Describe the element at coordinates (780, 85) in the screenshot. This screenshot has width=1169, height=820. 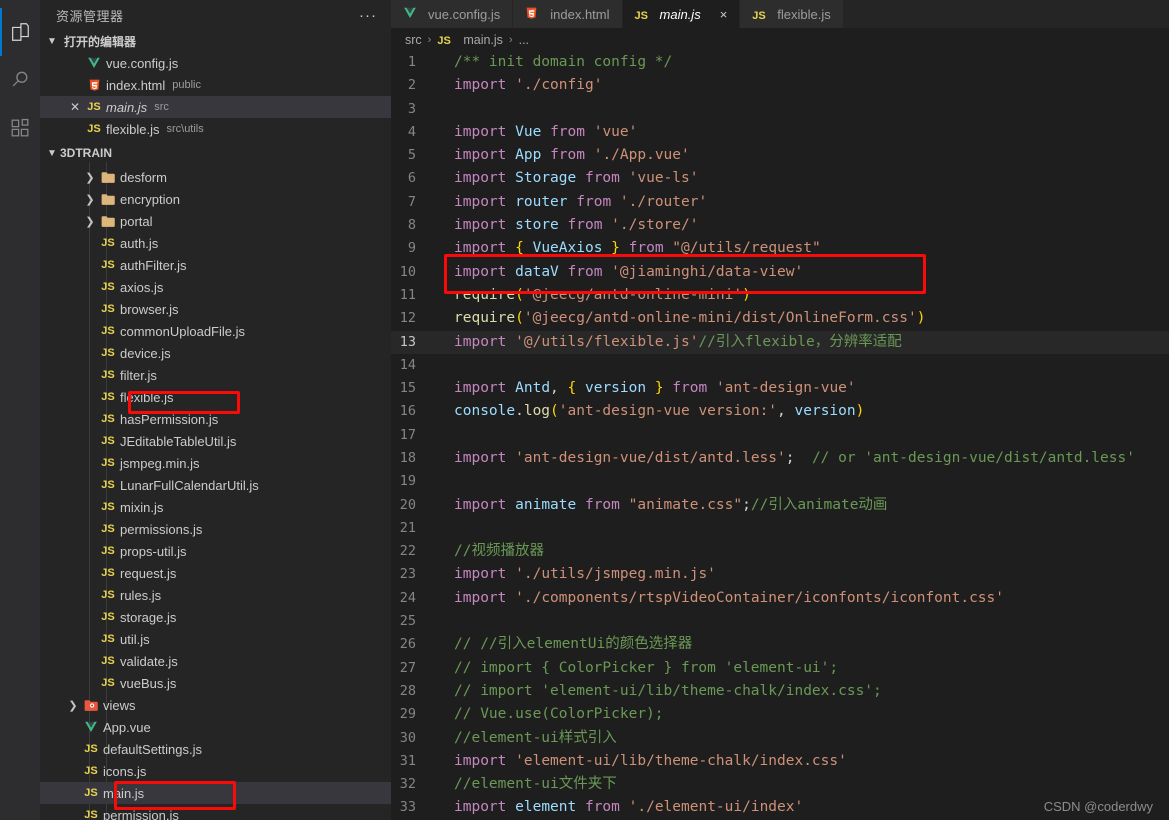
I see `code-line: 2 import './config'` at that location.